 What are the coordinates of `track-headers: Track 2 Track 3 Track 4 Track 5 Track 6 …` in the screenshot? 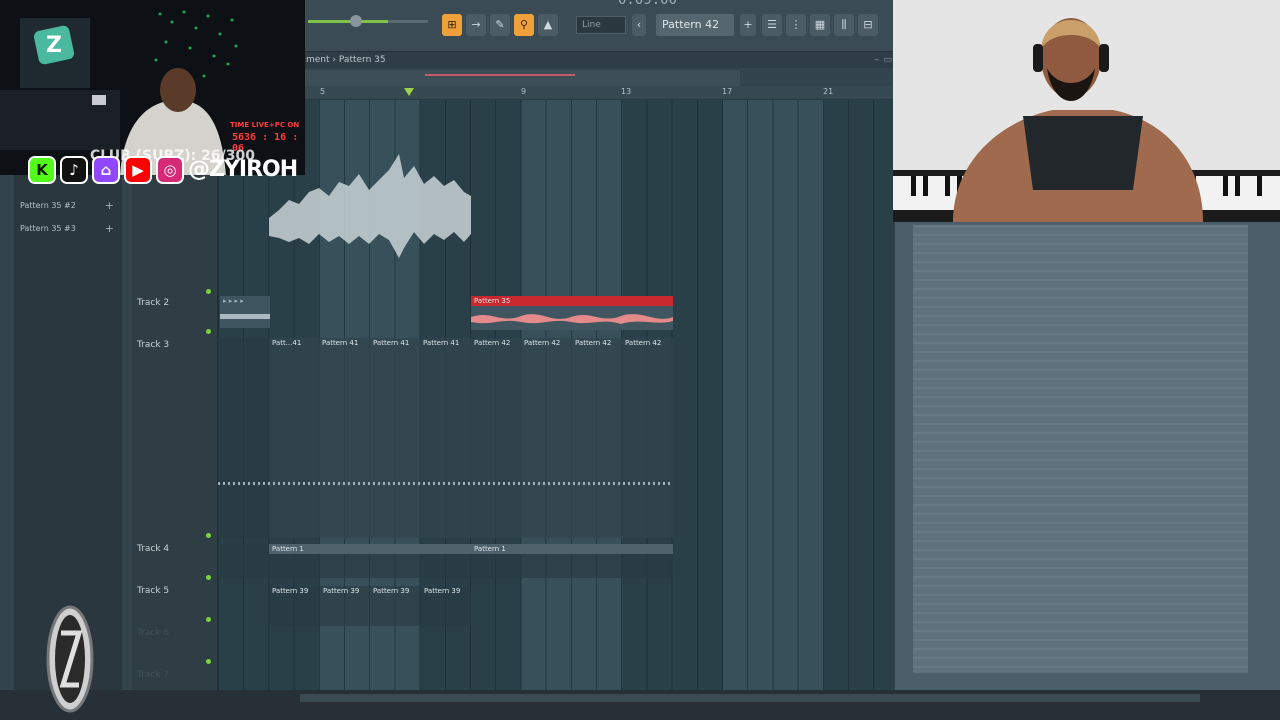 It's located at (175, 395).